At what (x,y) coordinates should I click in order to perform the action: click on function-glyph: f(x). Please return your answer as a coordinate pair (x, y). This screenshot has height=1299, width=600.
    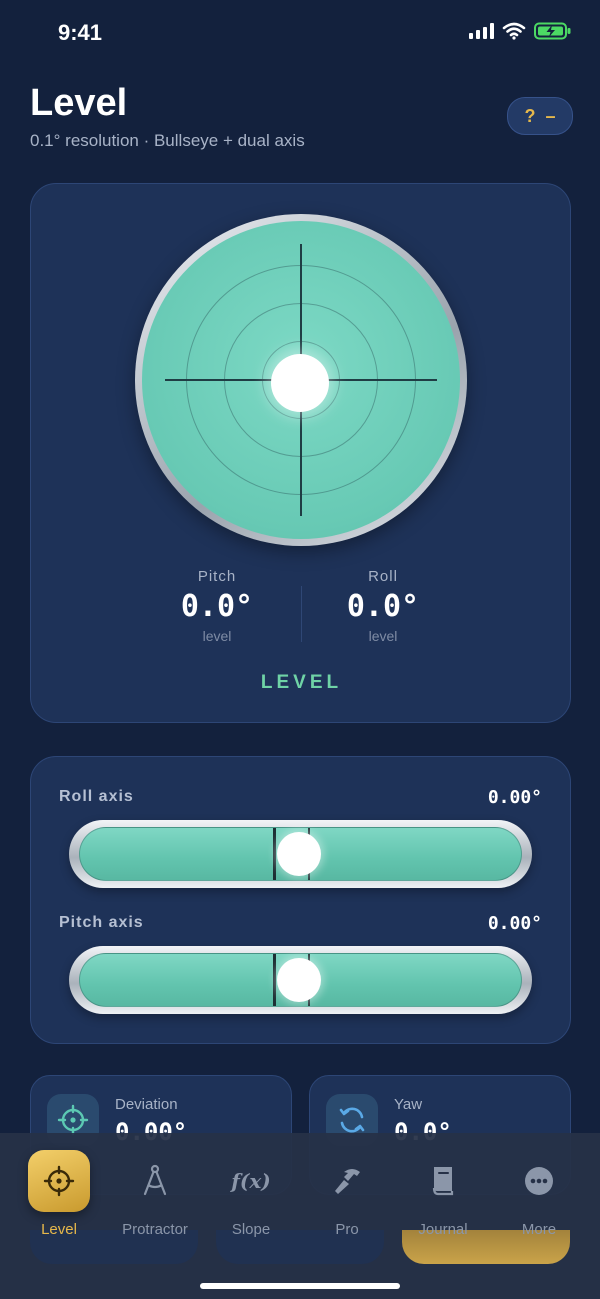
    Looking at the image, I should click on (251, 1181).